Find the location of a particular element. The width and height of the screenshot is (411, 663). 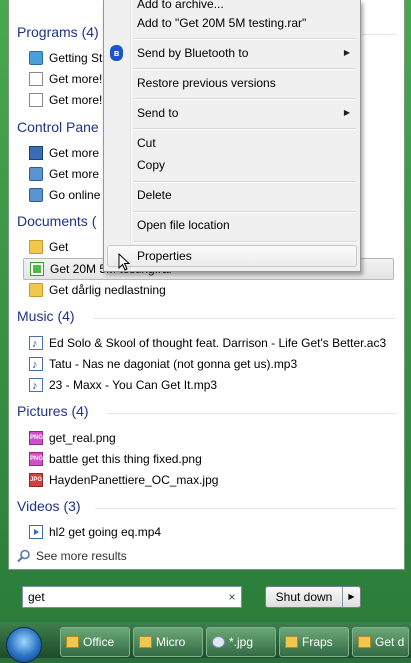

jpg-file-icon: JPG is located at coordinates (36, 480).